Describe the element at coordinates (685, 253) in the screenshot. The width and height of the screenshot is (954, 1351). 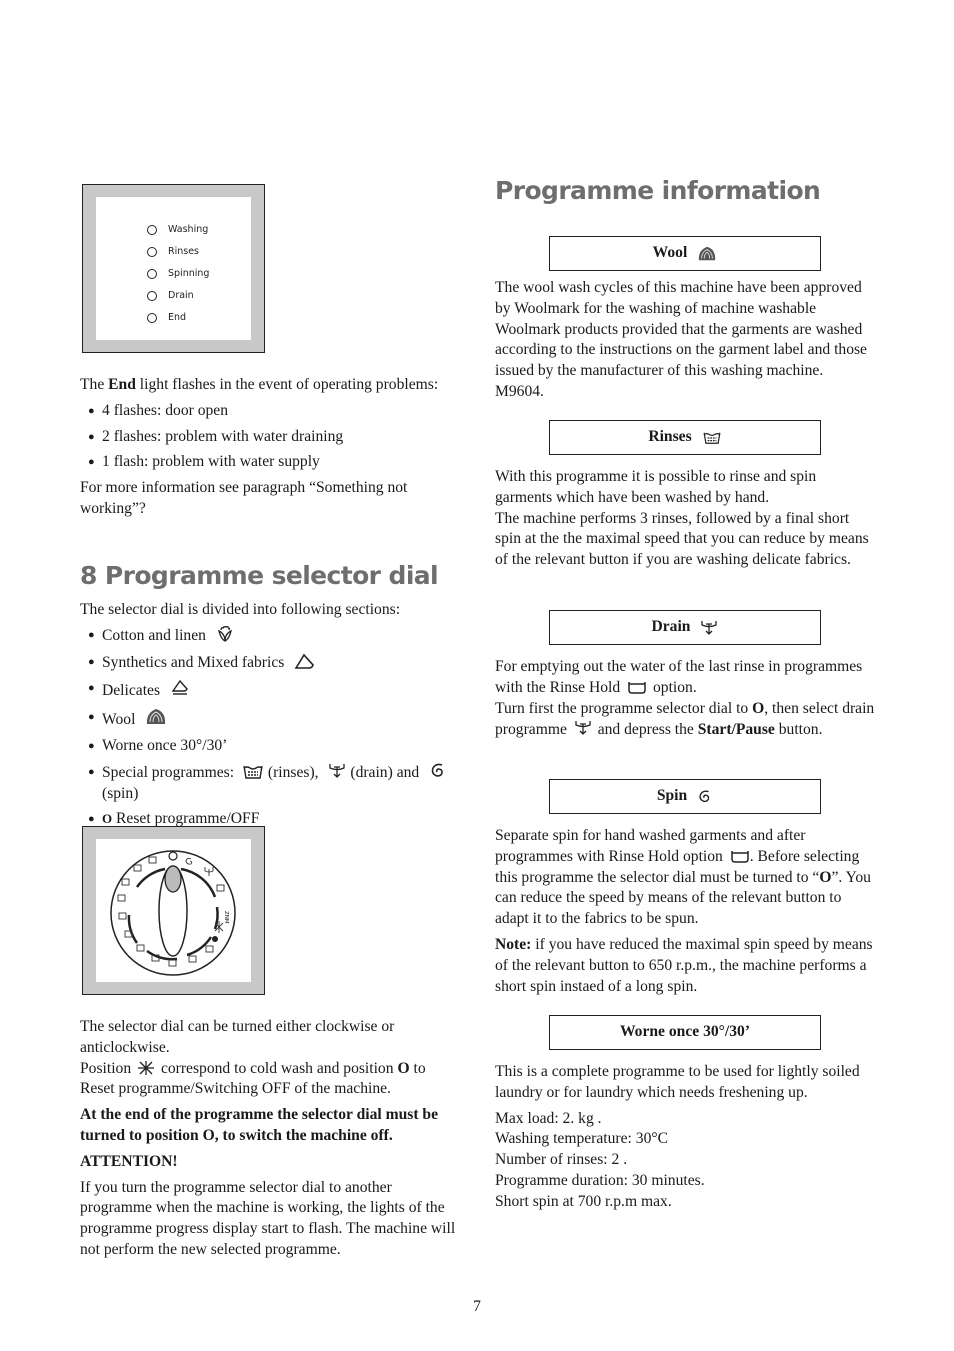
I see `wool-title-box: Wool` at that location.